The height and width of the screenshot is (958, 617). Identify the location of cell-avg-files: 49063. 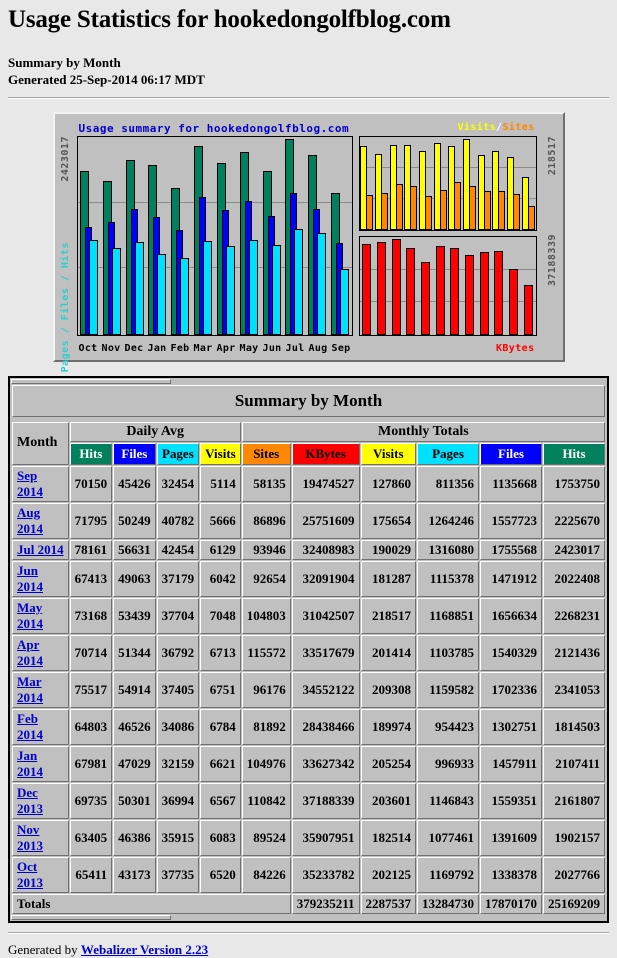
(134, 578).